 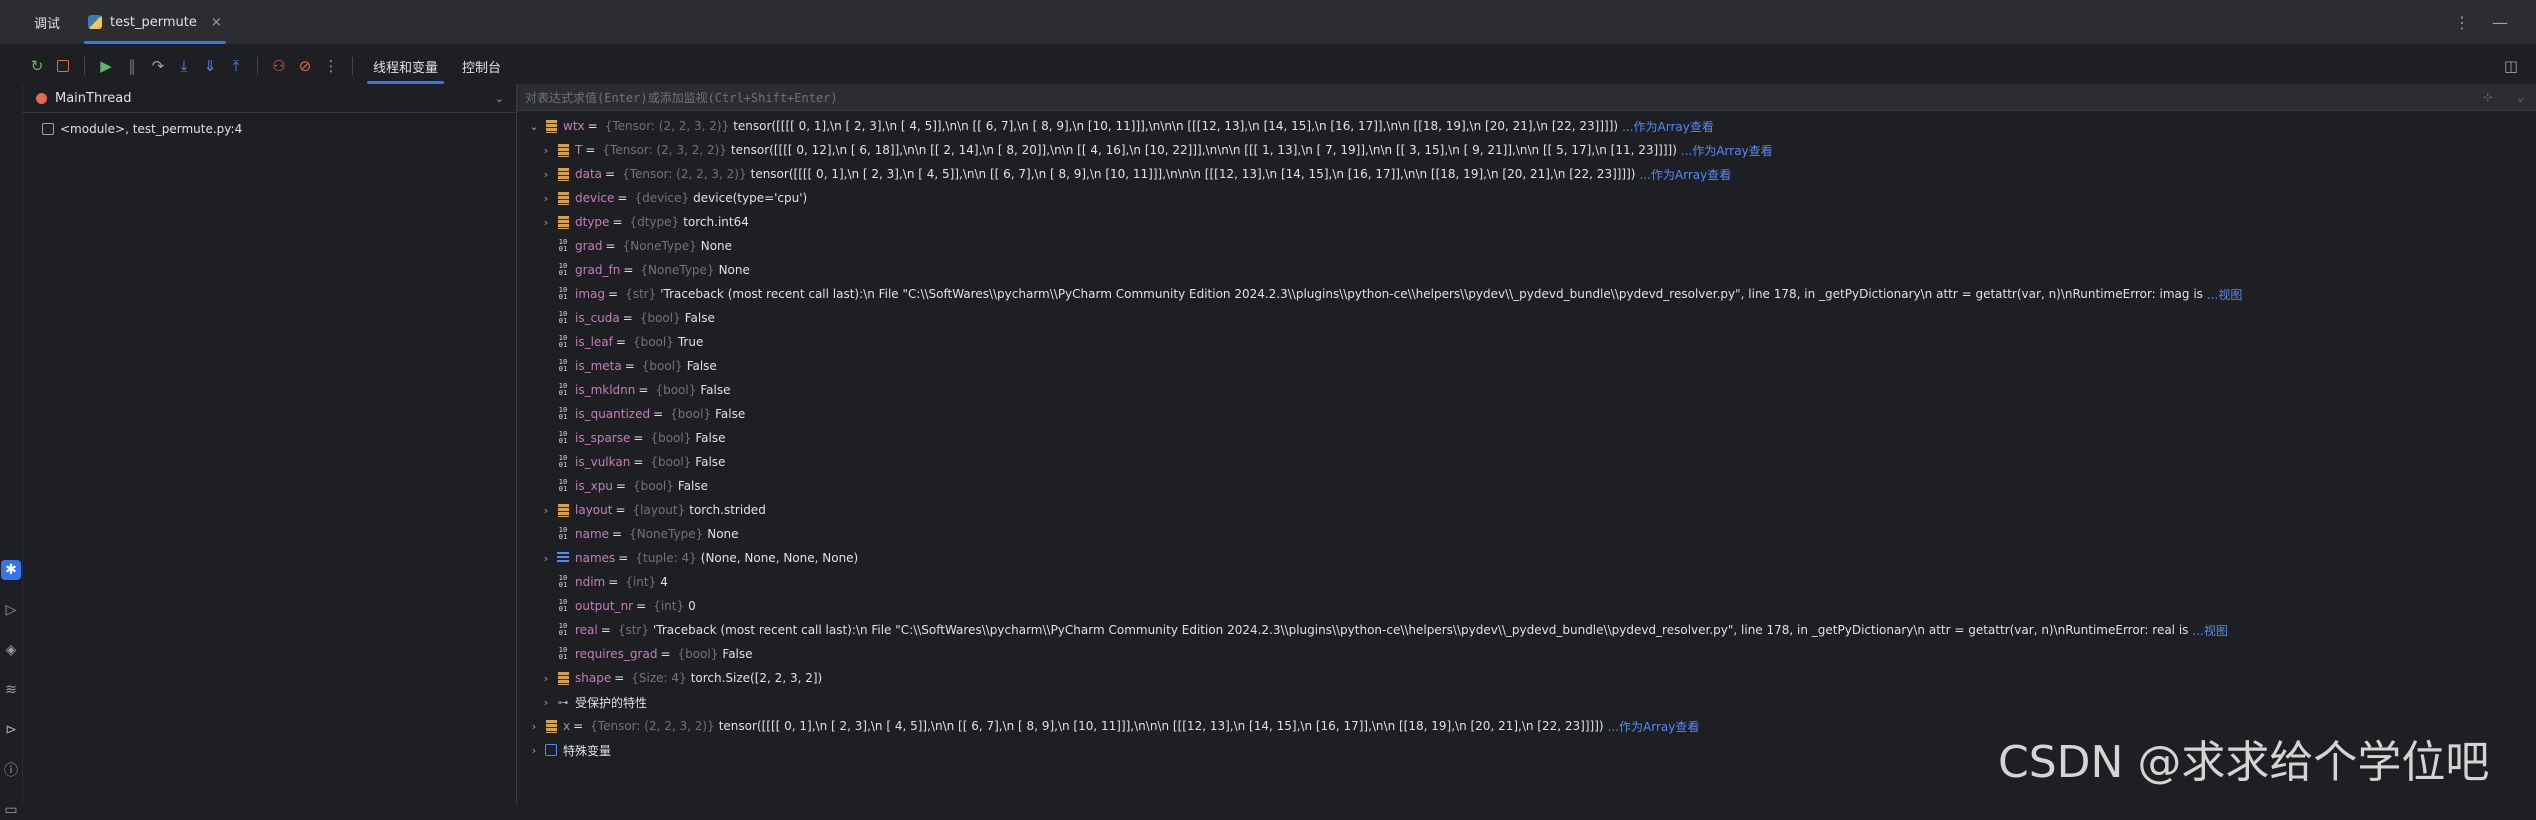 What do you see at coordinates (692, 606) in the screenshot?
I see `variable-value: 0` at bounding box center [692, 606].